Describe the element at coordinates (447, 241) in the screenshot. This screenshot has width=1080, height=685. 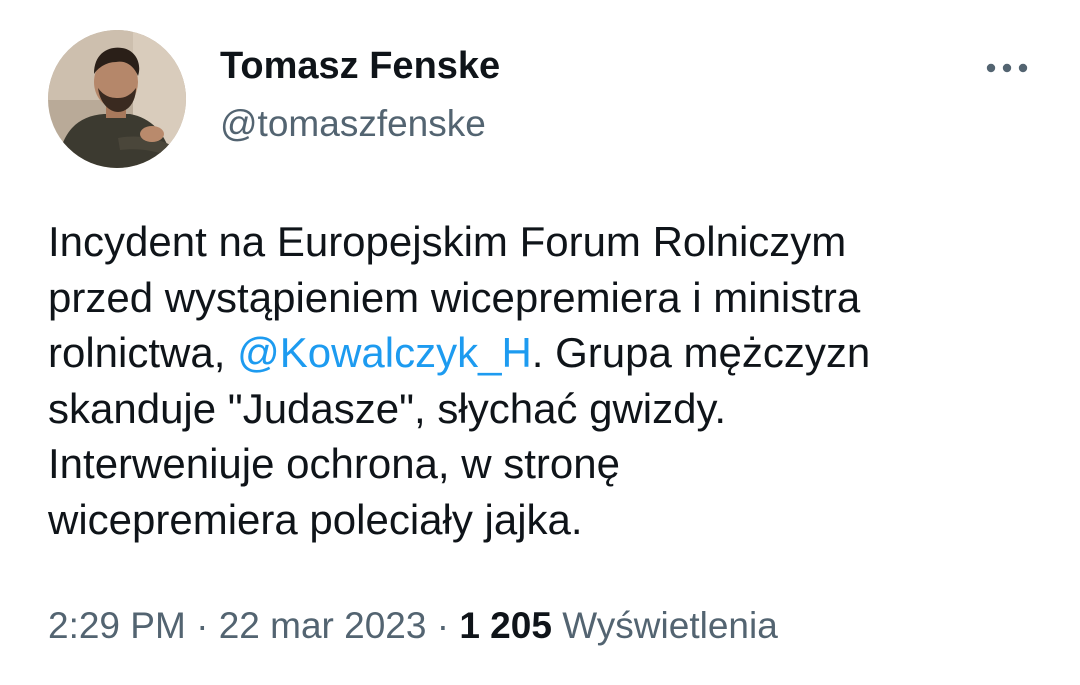
I see `tweet-text-line: Incydent na Europejskim Forum Rolniczym` at that location.